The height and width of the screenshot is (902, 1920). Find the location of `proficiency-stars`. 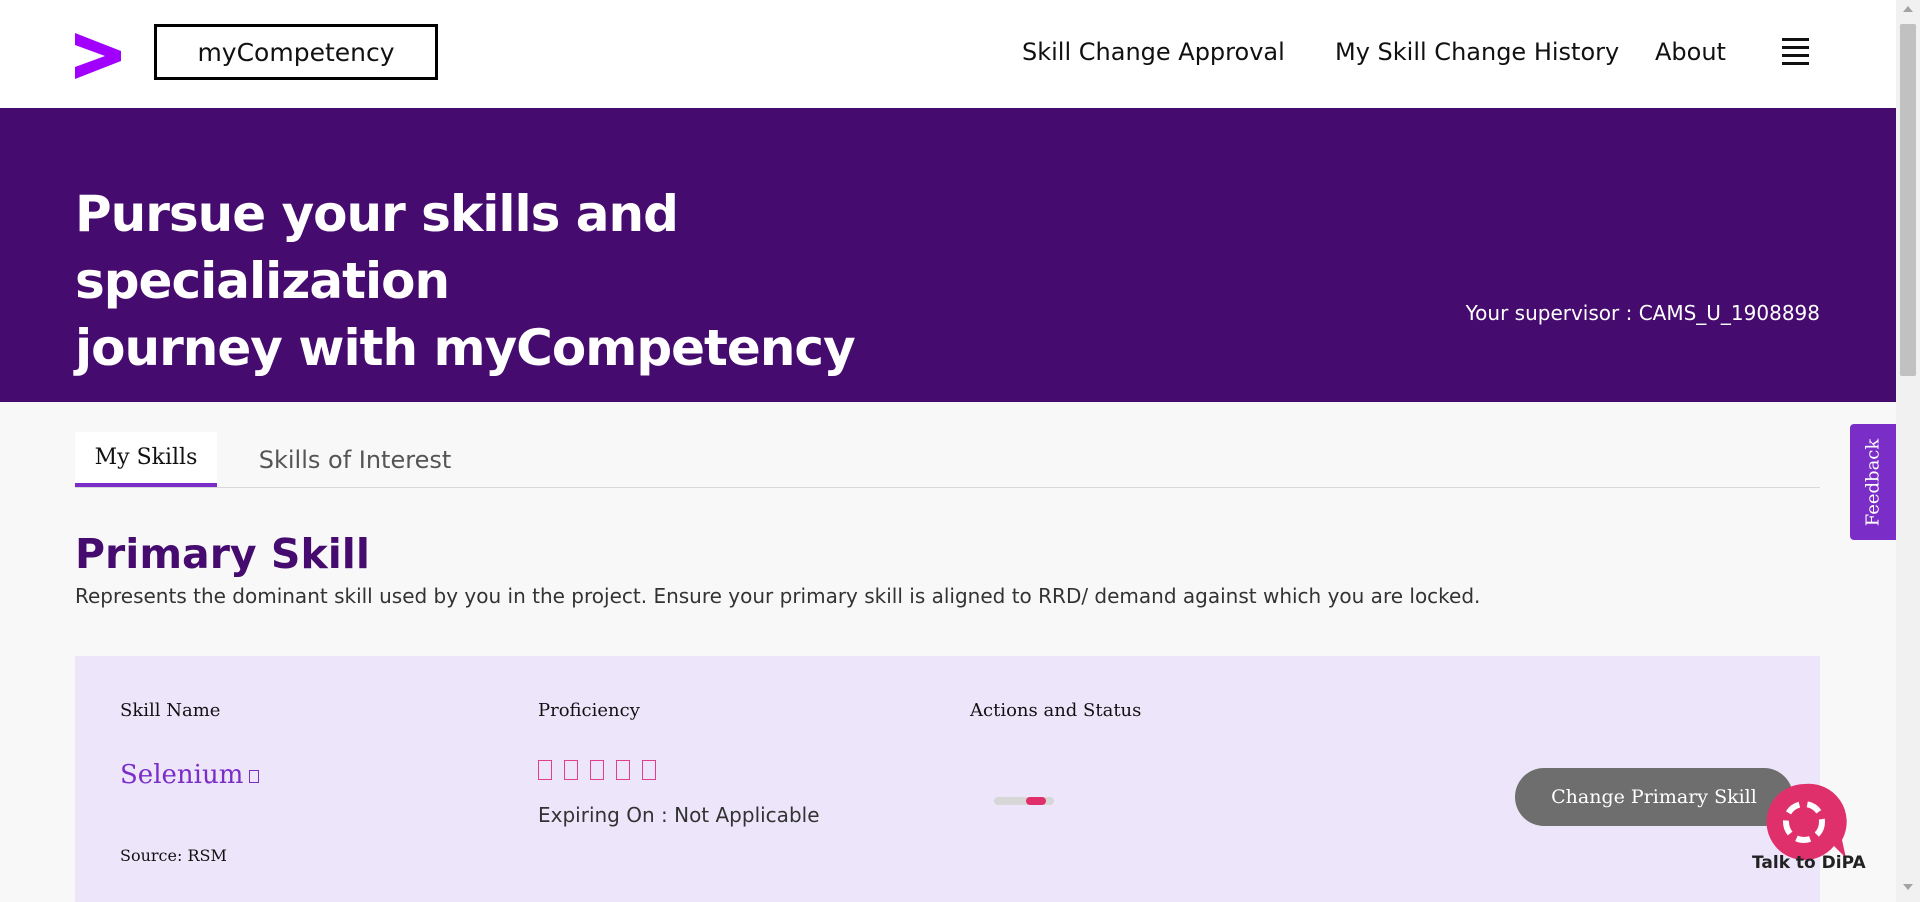

proficiency-stars is located at coordinates (597, 770).